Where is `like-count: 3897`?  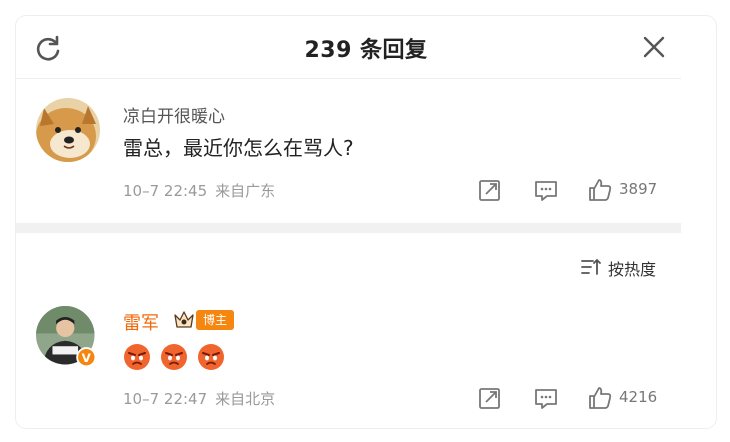
like-count: 3897 is located at coordinates (638, 189).